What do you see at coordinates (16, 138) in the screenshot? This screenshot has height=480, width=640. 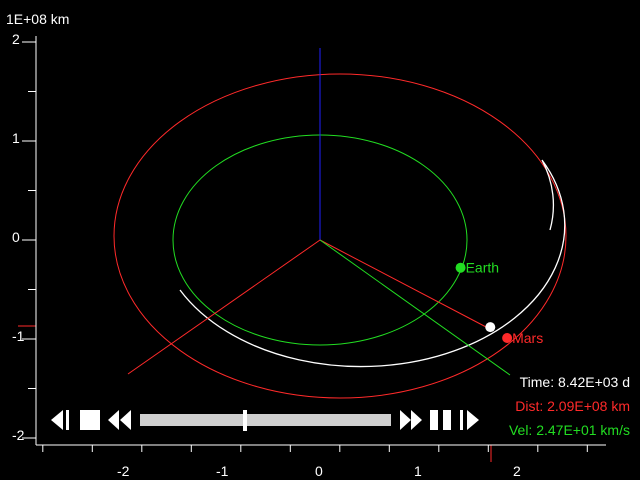 I see `y-tick-label: 1` at bounding box center [16, 138].